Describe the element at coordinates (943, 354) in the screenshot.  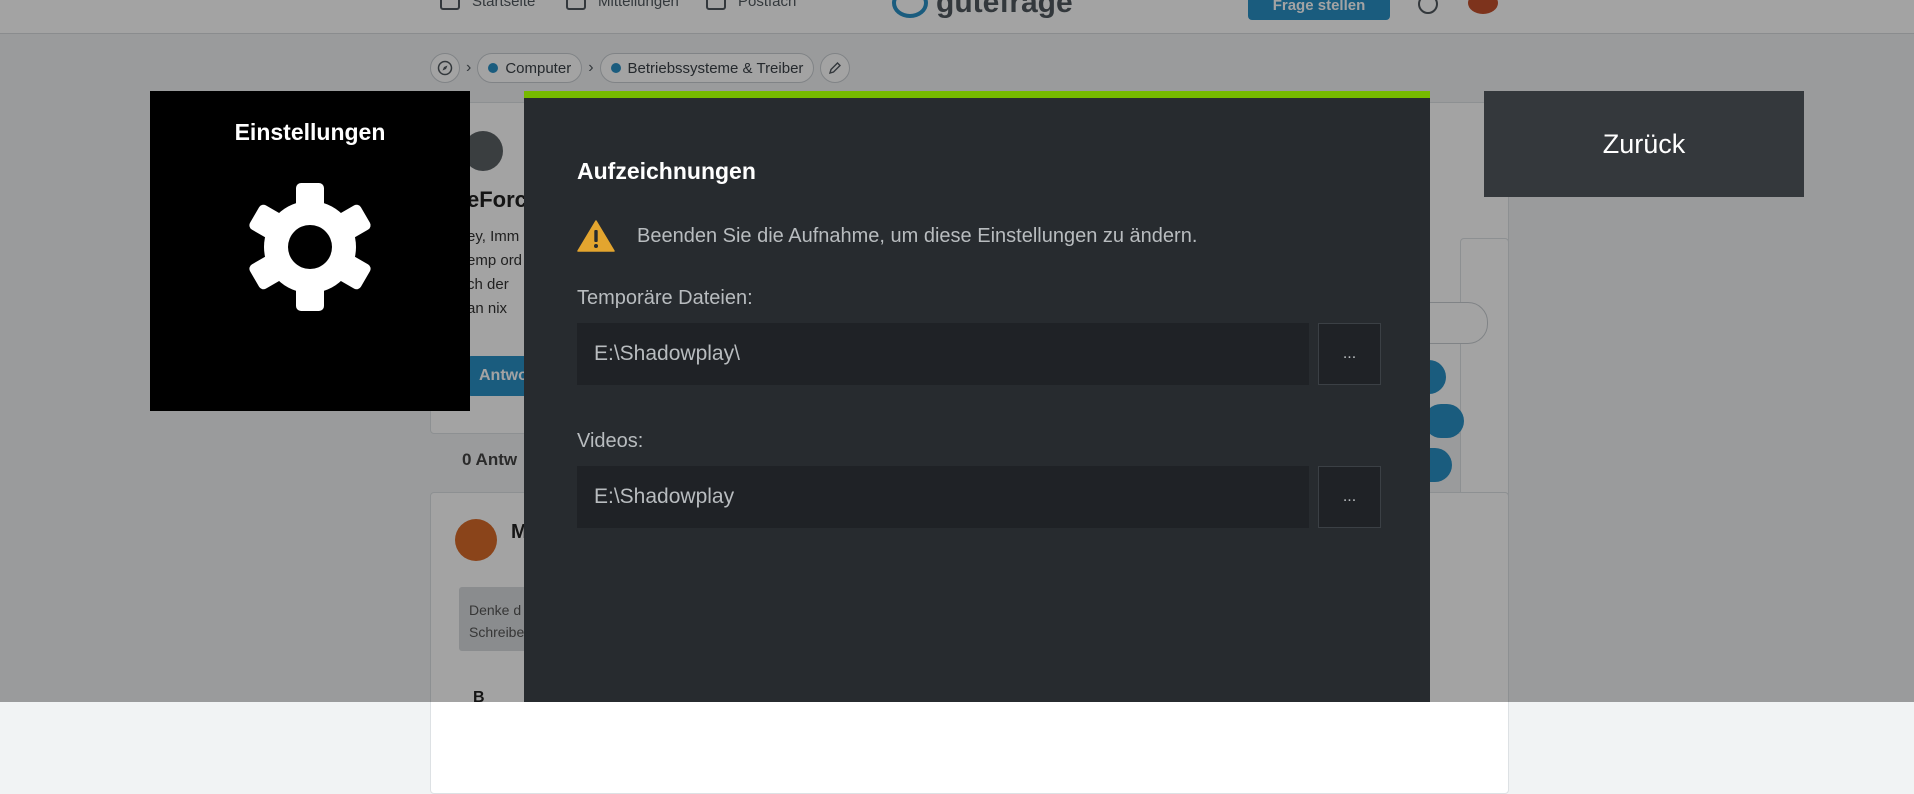
I see `temp-files-path-field: E:\Shadowplay\` at that location.